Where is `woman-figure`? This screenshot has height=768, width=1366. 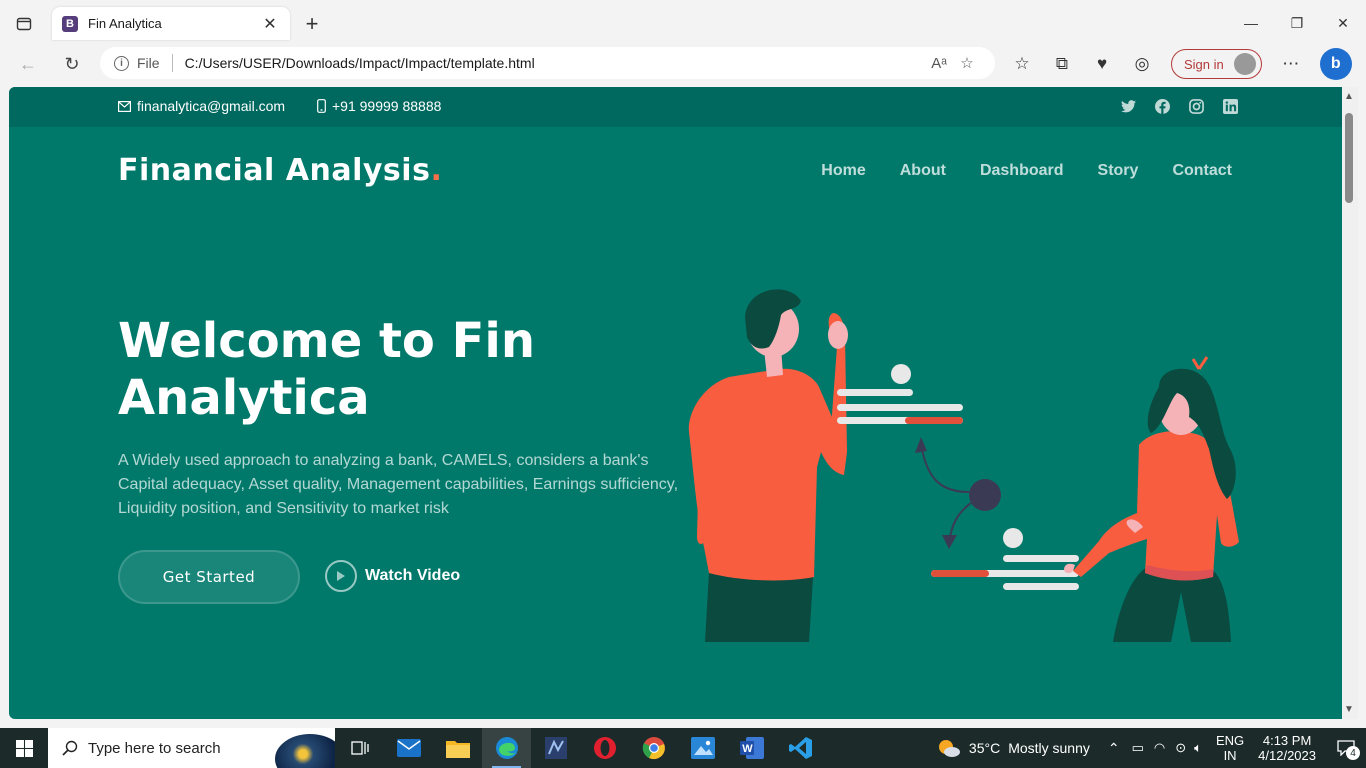
woman-figure is located at coordinates (1151, 499).